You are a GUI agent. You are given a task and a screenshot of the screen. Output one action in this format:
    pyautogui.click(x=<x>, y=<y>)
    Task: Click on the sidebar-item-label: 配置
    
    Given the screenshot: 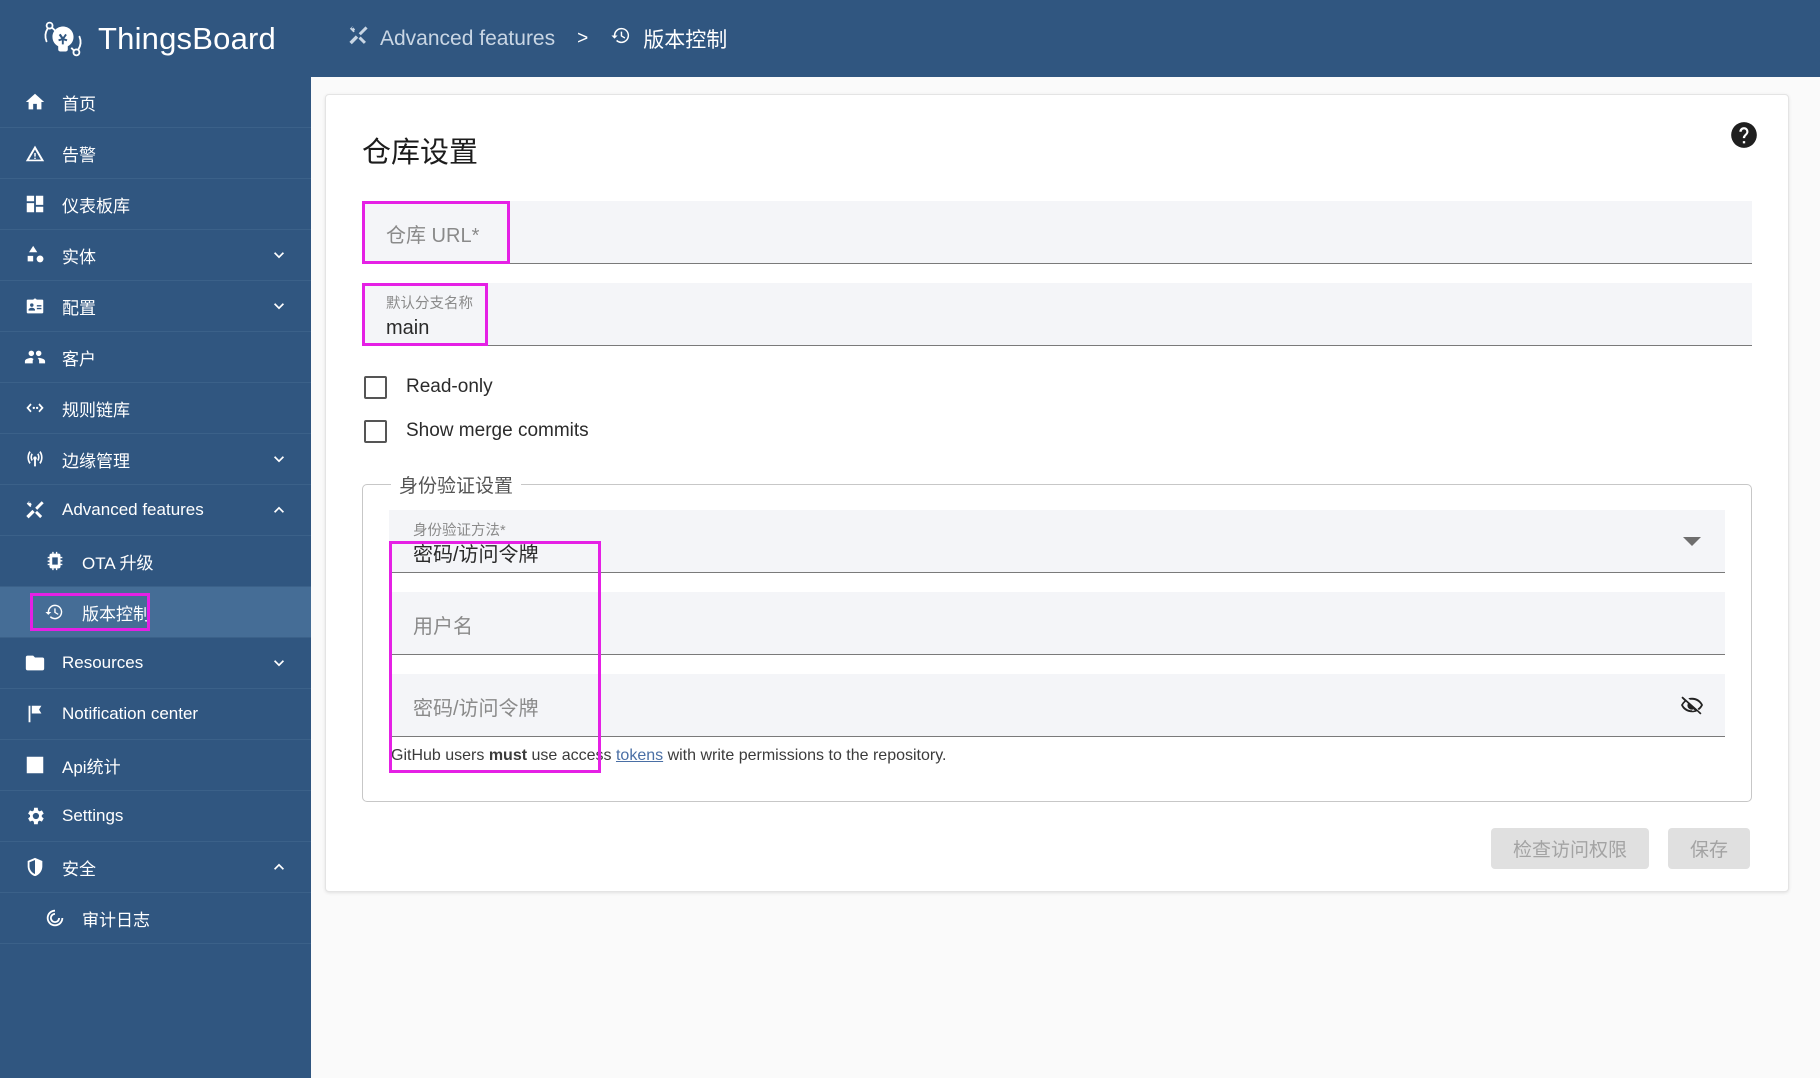 What is the action you would take?
    pyautogui.click(x=79, y=308)
    